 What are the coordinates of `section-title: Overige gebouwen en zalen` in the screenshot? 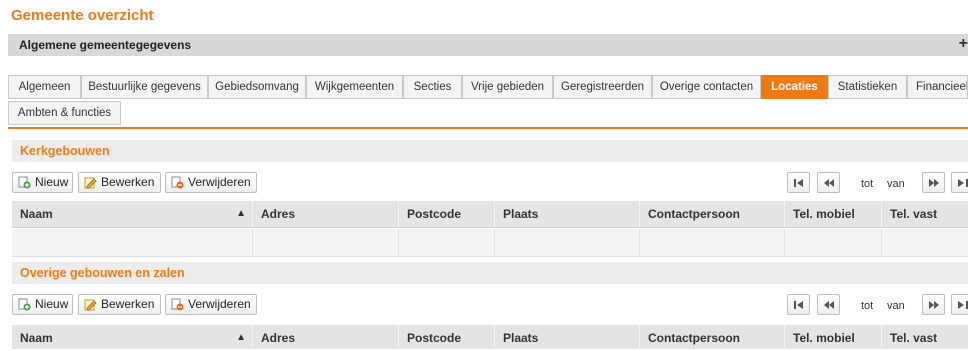 It's located at (102, 273).